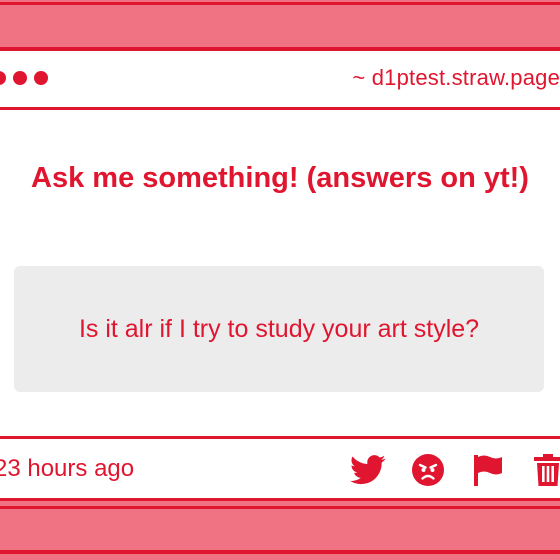 This screenshot has width=560, height=560. What do you see at coordinates (280, 26) in the screenshot?
I see `top-decorative-band` at bounding box center [280, 26].